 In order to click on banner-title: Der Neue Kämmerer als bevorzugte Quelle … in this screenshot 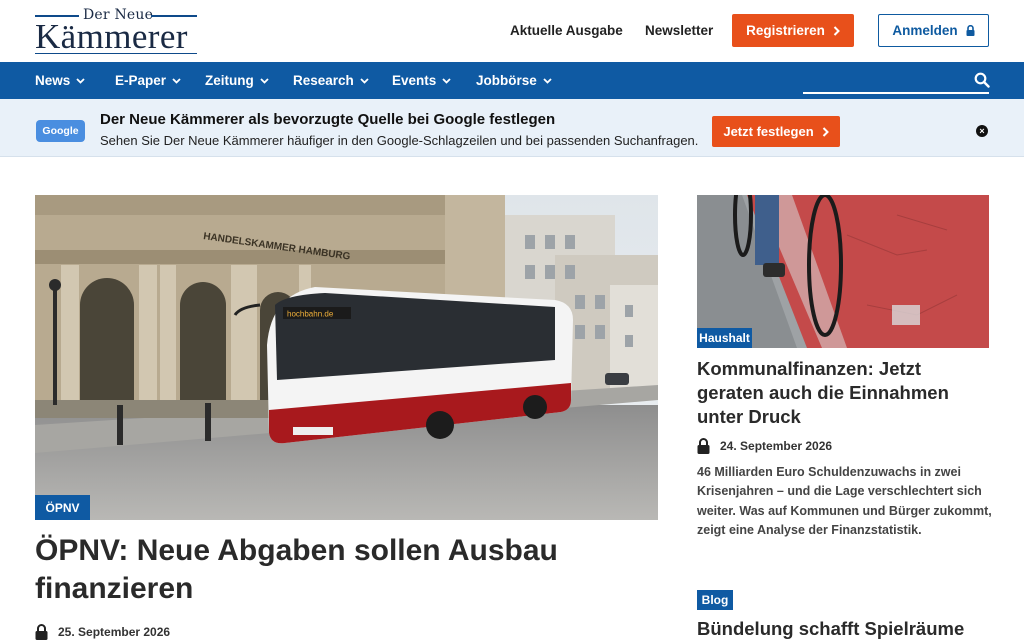, I will do `click(328, 119)`.